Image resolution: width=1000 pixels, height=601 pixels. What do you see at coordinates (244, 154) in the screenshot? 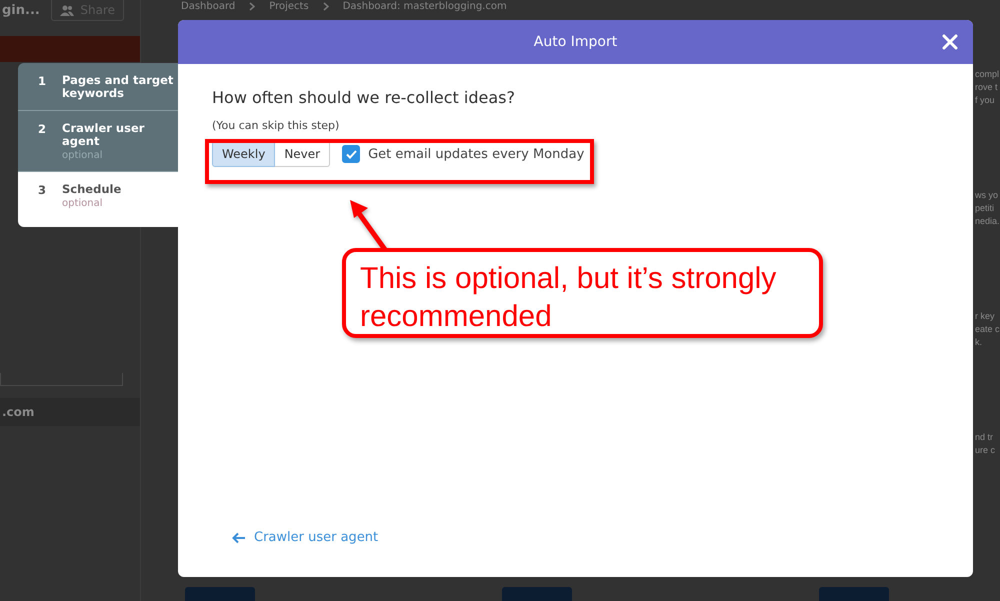
I see `frequency-toggle: Weekly` at bounding box center [244, 154].